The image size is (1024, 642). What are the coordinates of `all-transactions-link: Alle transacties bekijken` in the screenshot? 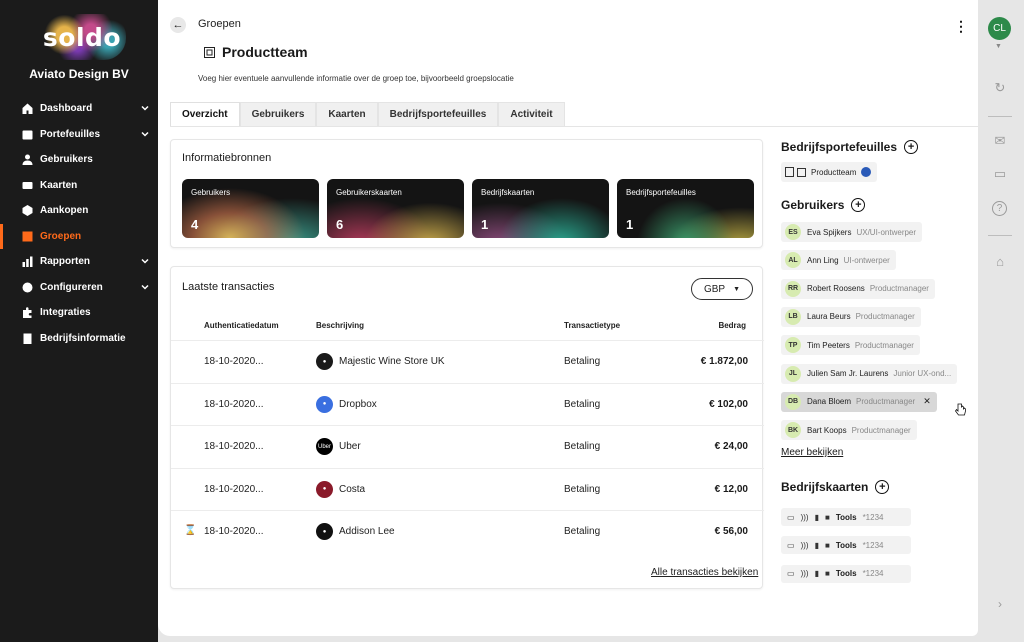 It's located at (704, 572).